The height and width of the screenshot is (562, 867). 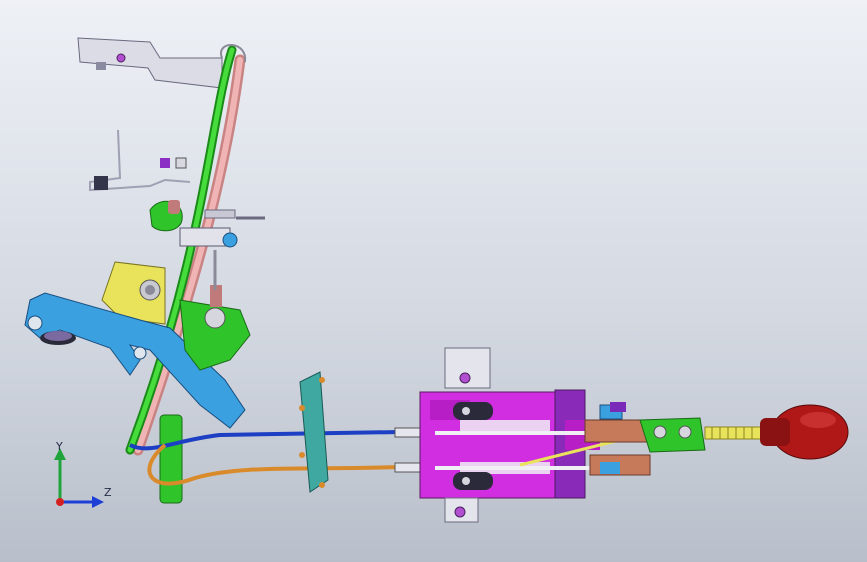 I want to click on knob-mount, so click(x=672, y=435).